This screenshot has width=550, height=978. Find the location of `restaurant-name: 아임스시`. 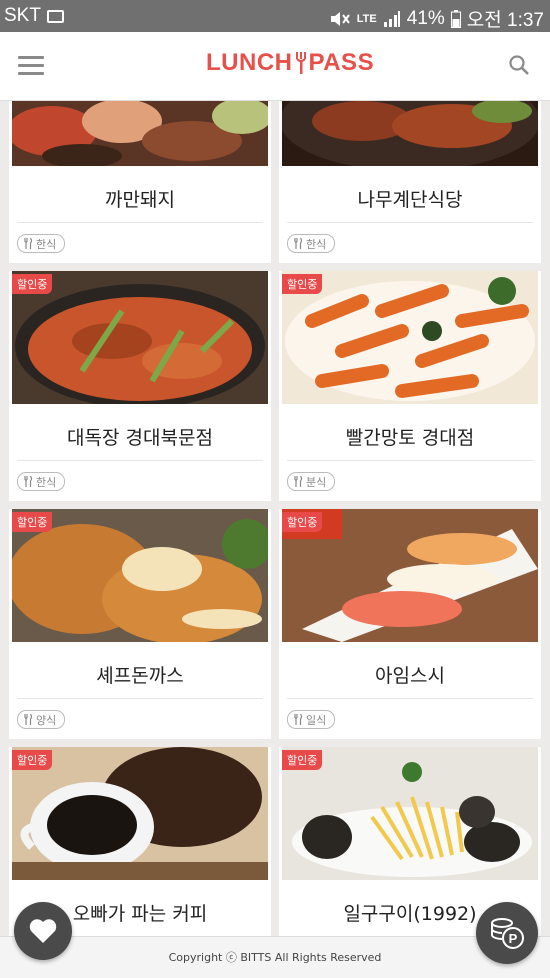

restaurant-name: 아임스시 is located at coordinates (410, 676).